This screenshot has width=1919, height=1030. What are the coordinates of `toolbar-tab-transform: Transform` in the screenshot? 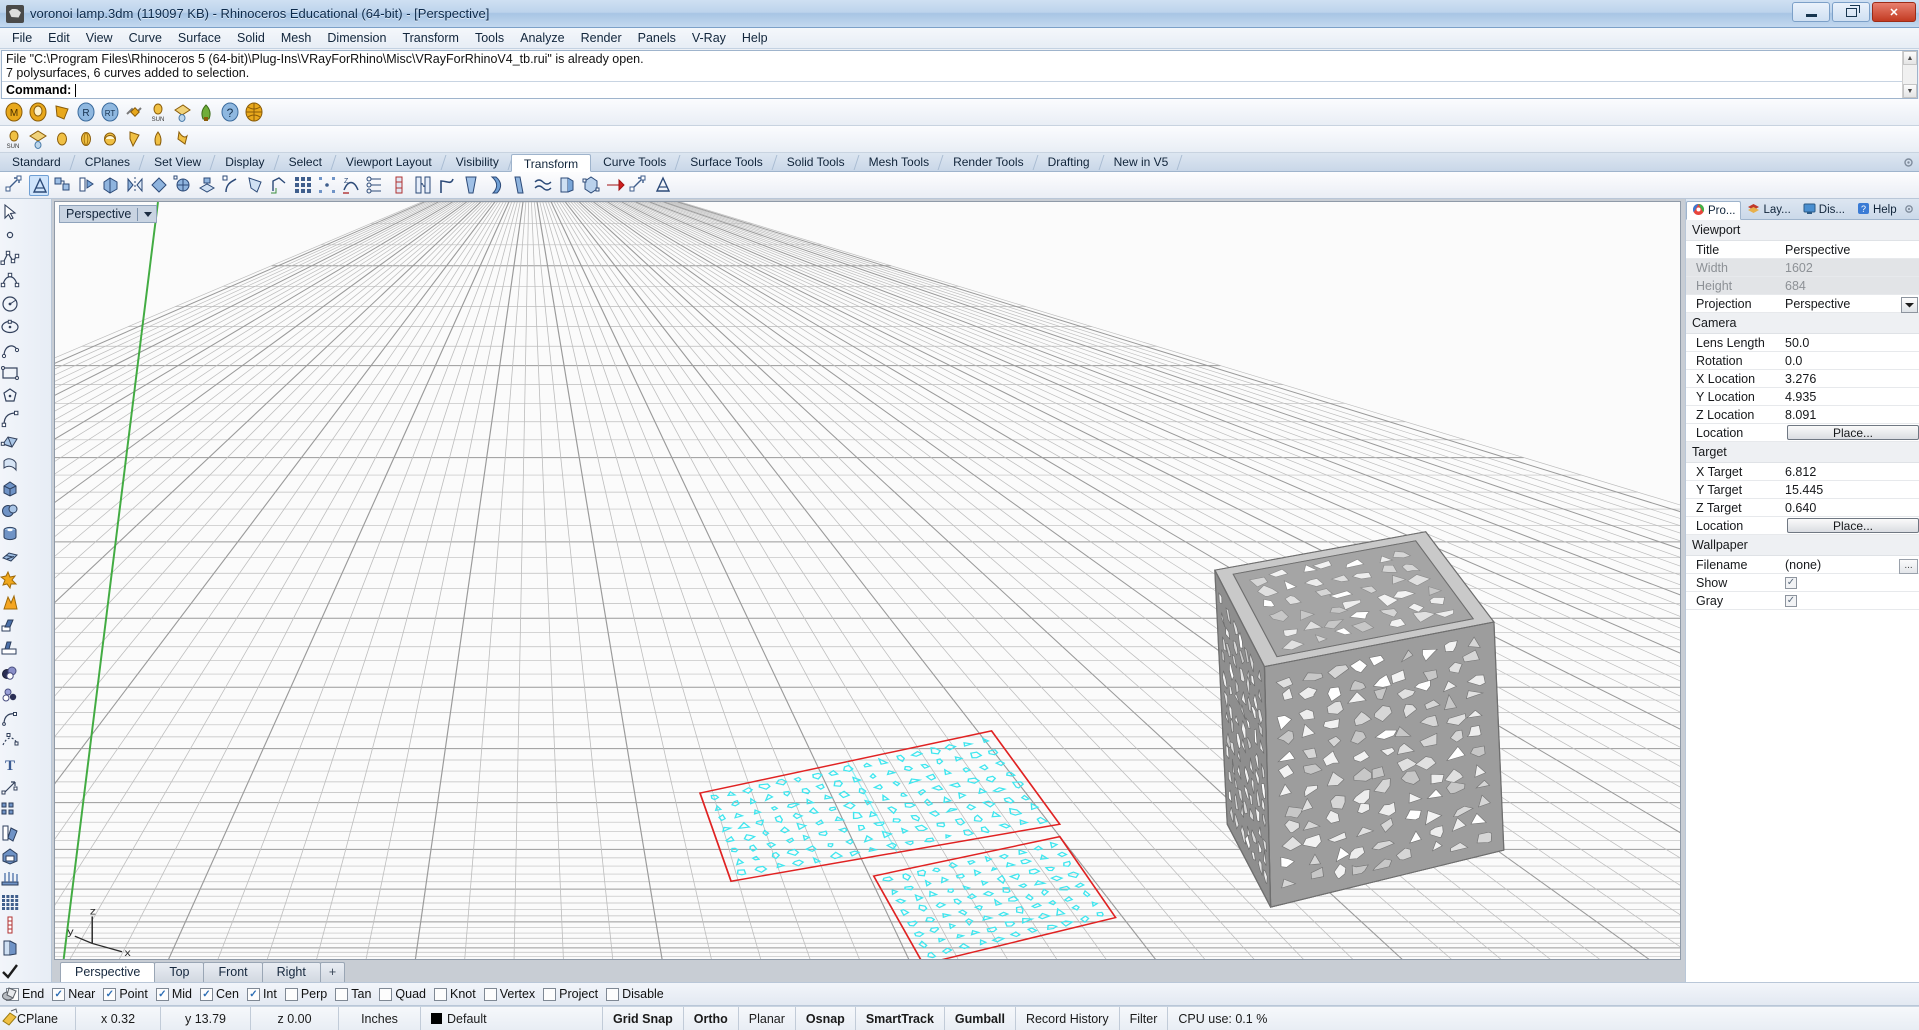 It's located at (551, 163).